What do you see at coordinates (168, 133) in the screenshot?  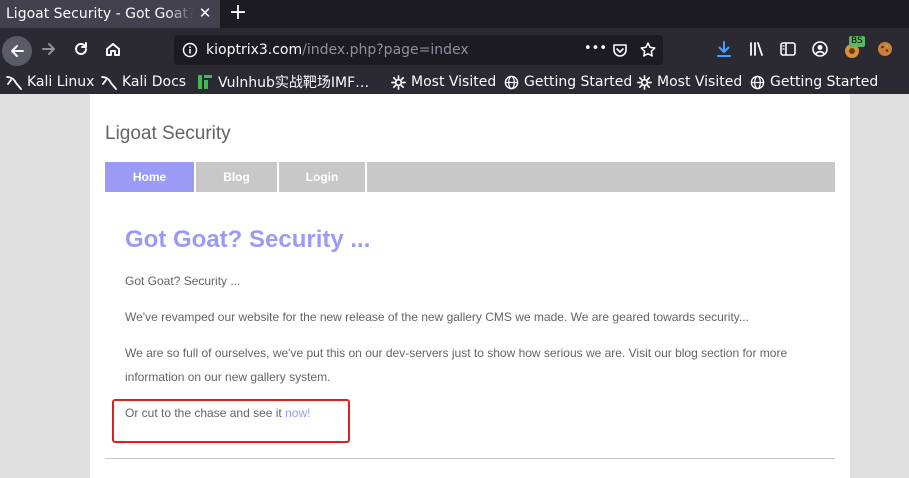 I see `site-title: Ligoat Security` at bounding box center [168, 133].